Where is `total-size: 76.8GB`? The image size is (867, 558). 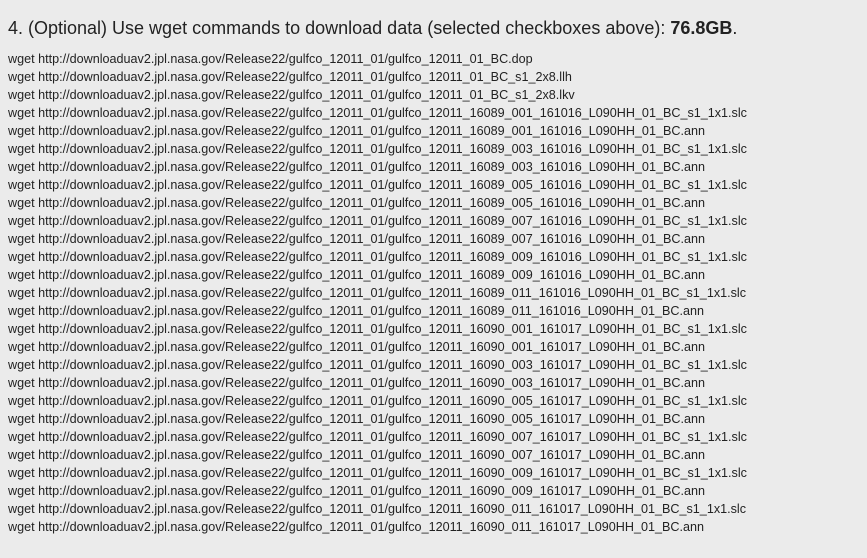 total-size: 76.8GB is located at coordinates (701, 28).